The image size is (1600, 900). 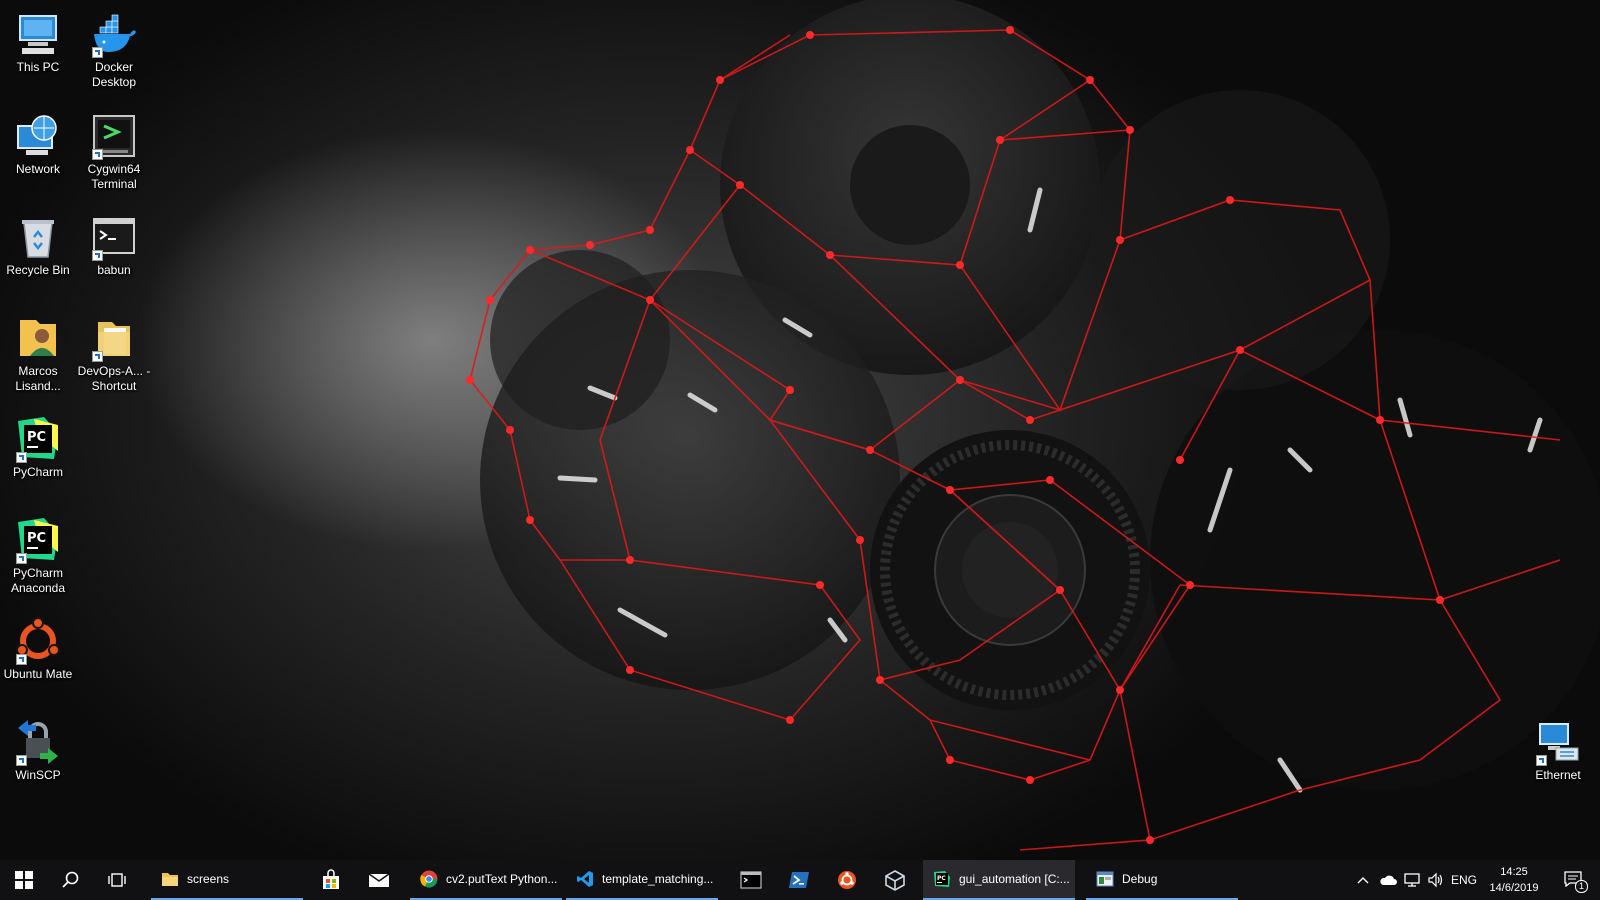 I want to click on action-center-button: 1, so click(x=1574, y=880).